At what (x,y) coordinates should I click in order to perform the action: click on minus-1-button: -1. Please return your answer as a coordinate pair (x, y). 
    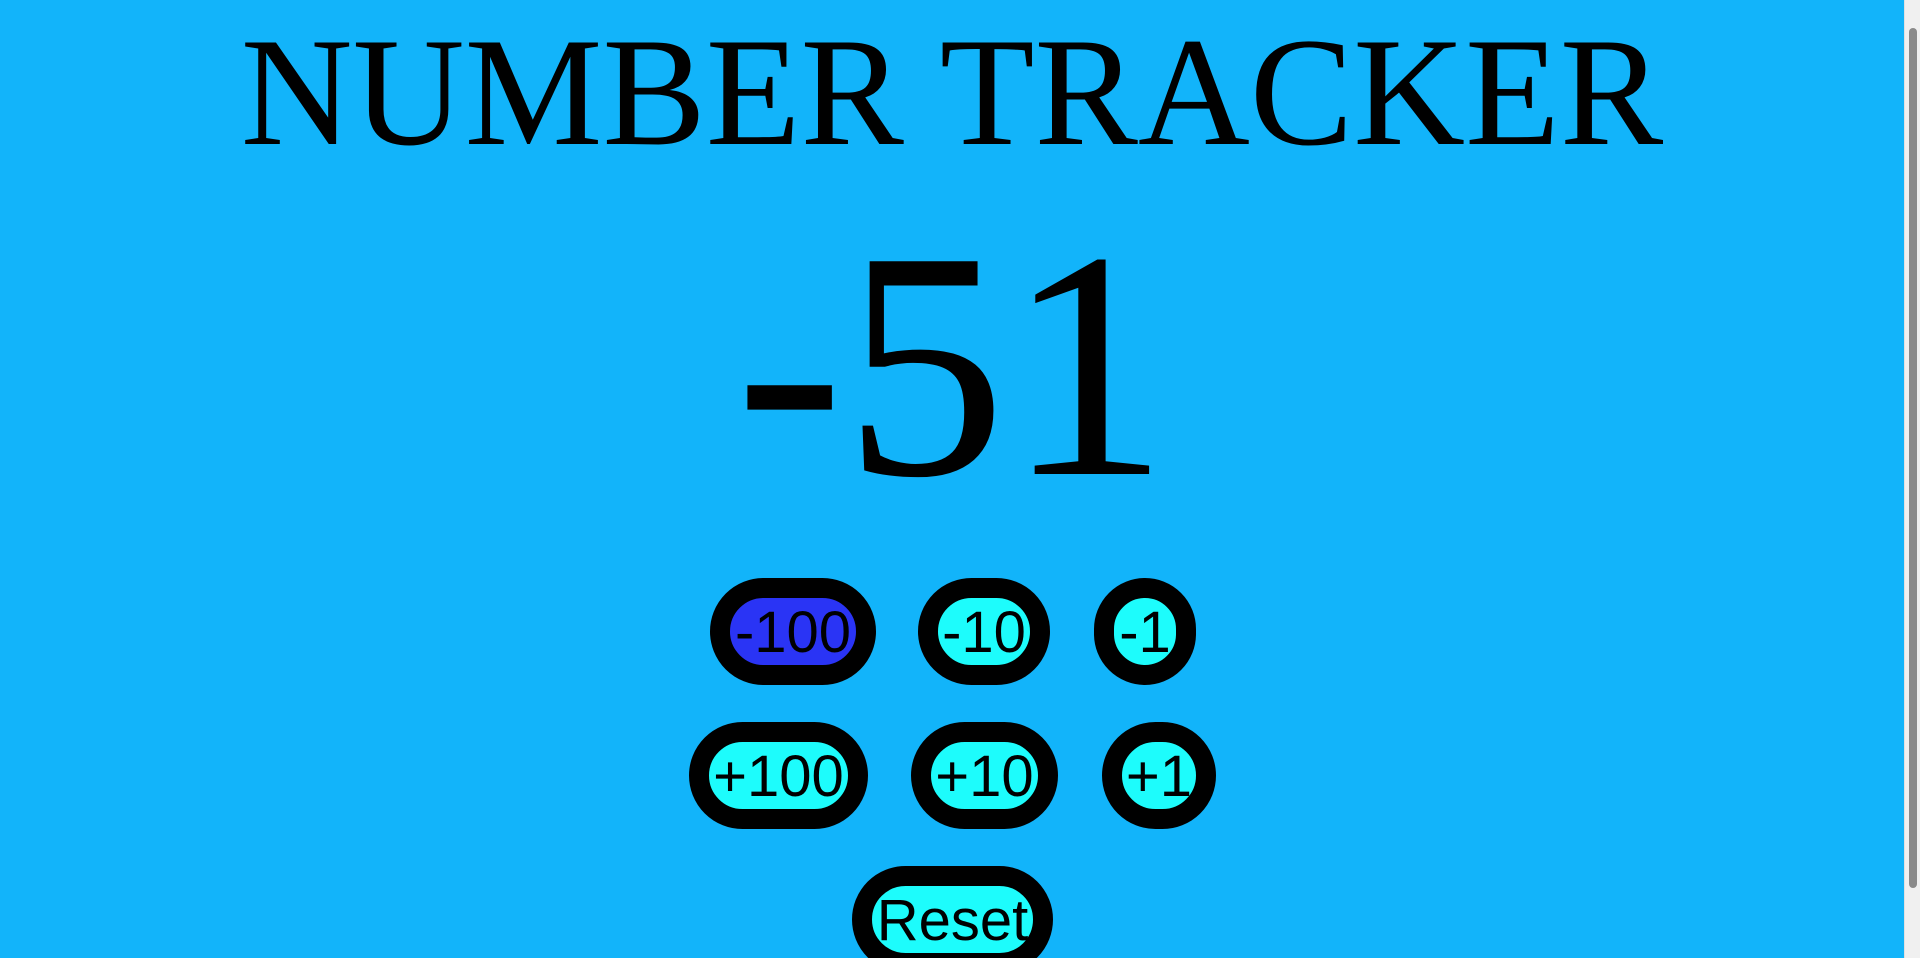
    Looking at the image, I should click on (1145, 631).